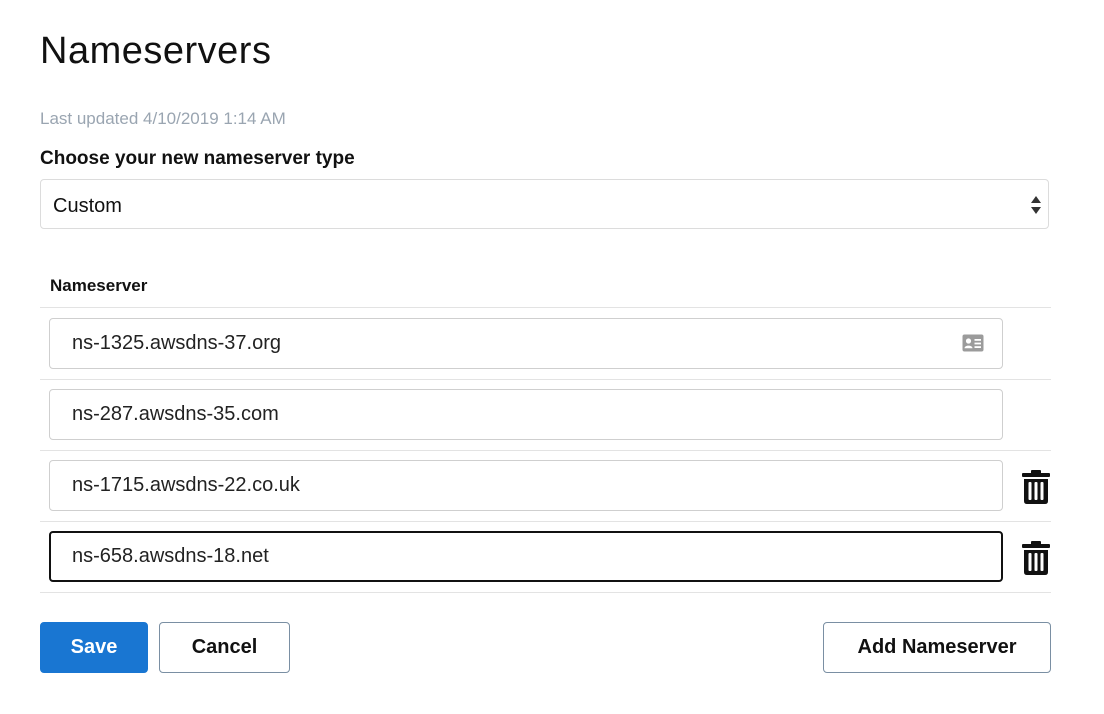 The image size is (1104, 714). Describe the element at coordinates (544, 204) in the screenshot. I see `nameserver-type-select: Custom` at that location.